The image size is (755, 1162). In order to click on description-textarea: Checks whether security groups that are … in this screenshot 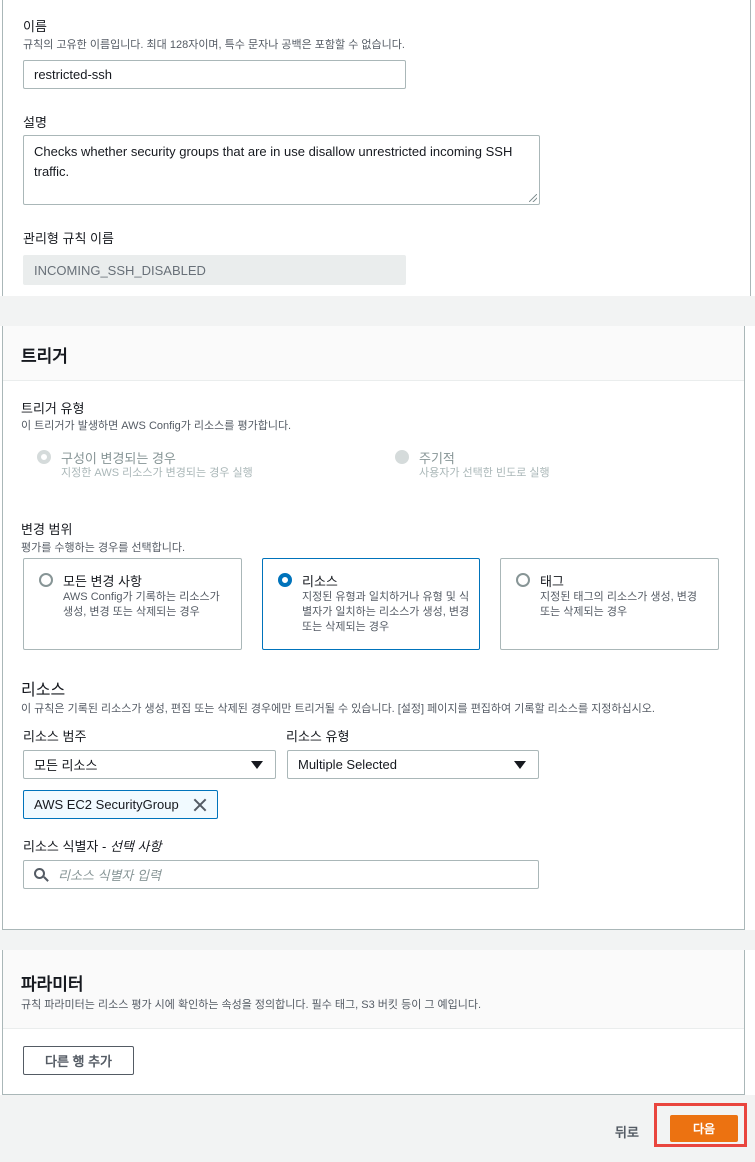, I will do `click(281, 170)`.